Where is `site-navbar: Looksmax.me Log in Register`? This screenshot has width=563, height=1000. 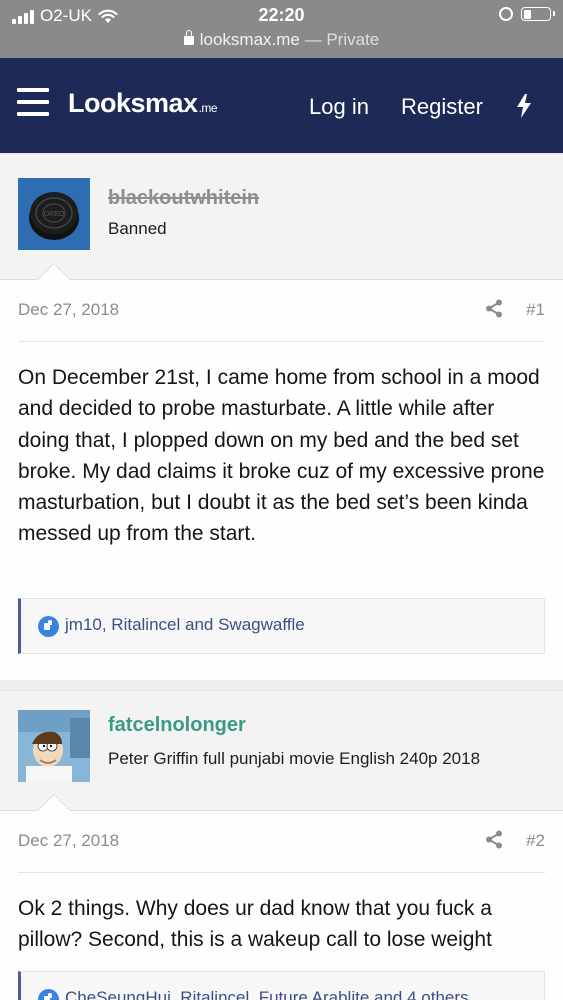 site-navbar: Looksmax.me Log in Register is located at coordinates (281, 105).